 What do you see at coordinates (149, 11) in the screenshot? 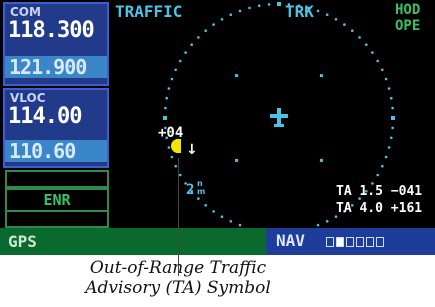
I see `page-title: TRAFFIC` at bounding box center [149, 11].